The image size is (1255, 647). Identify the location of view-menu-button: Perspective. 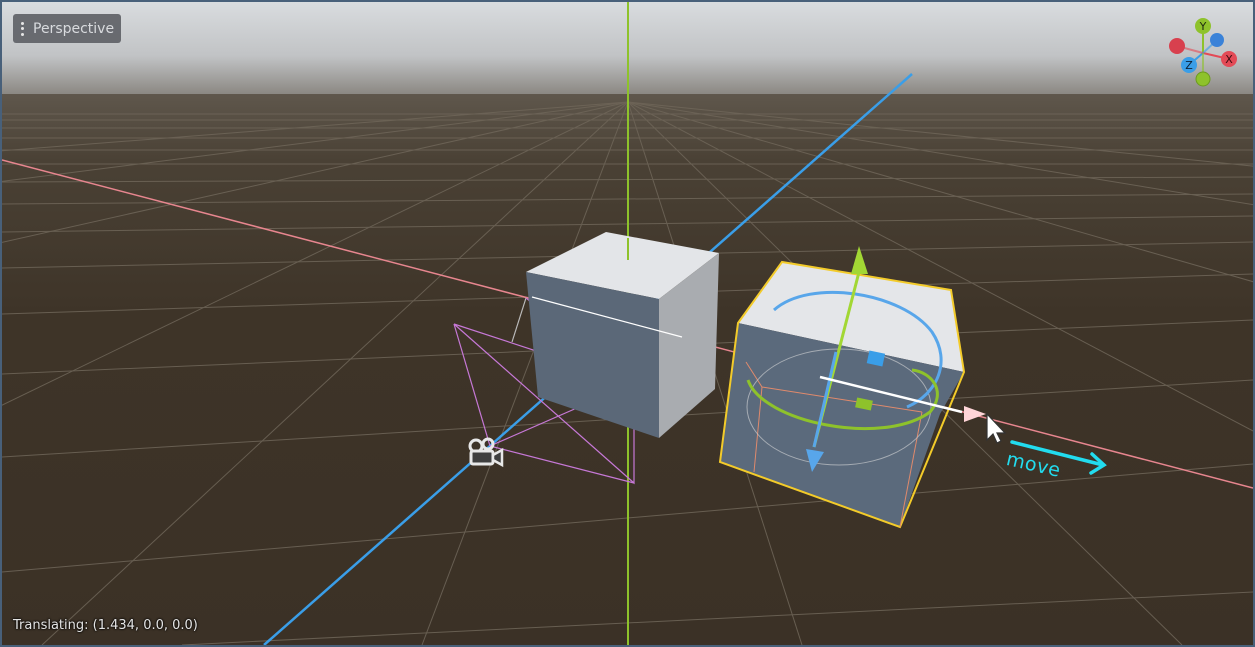
(67, 28).